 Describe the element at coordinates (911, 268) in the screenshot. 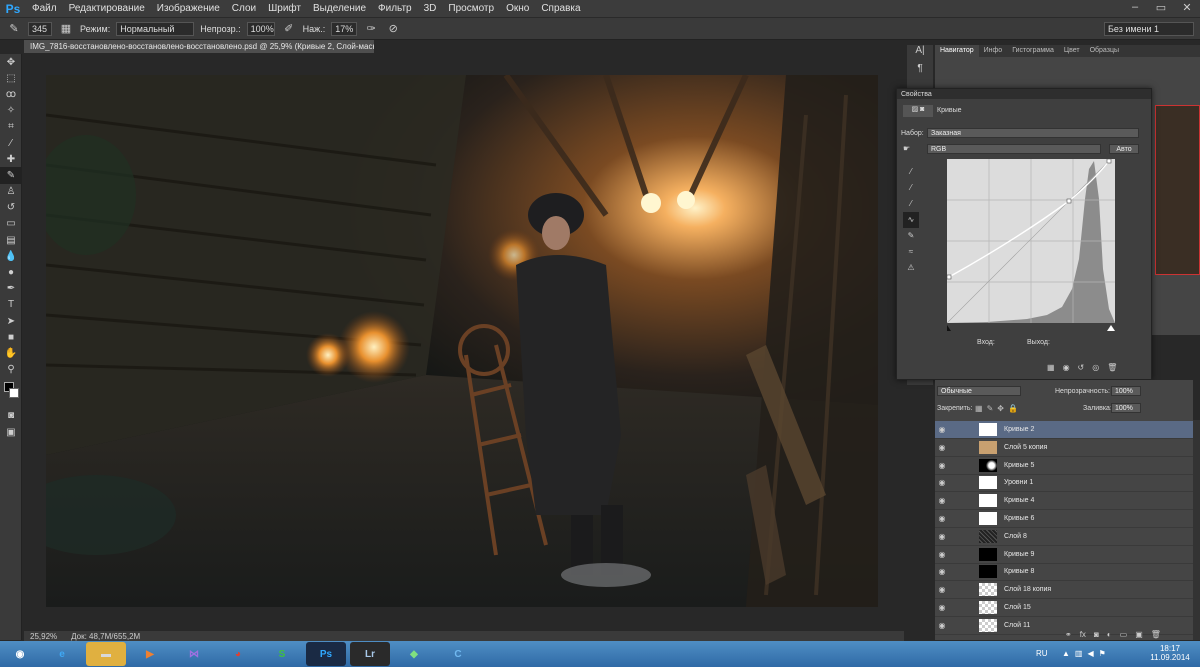

I see `clipping-warning-icon: ⚠` at that location.